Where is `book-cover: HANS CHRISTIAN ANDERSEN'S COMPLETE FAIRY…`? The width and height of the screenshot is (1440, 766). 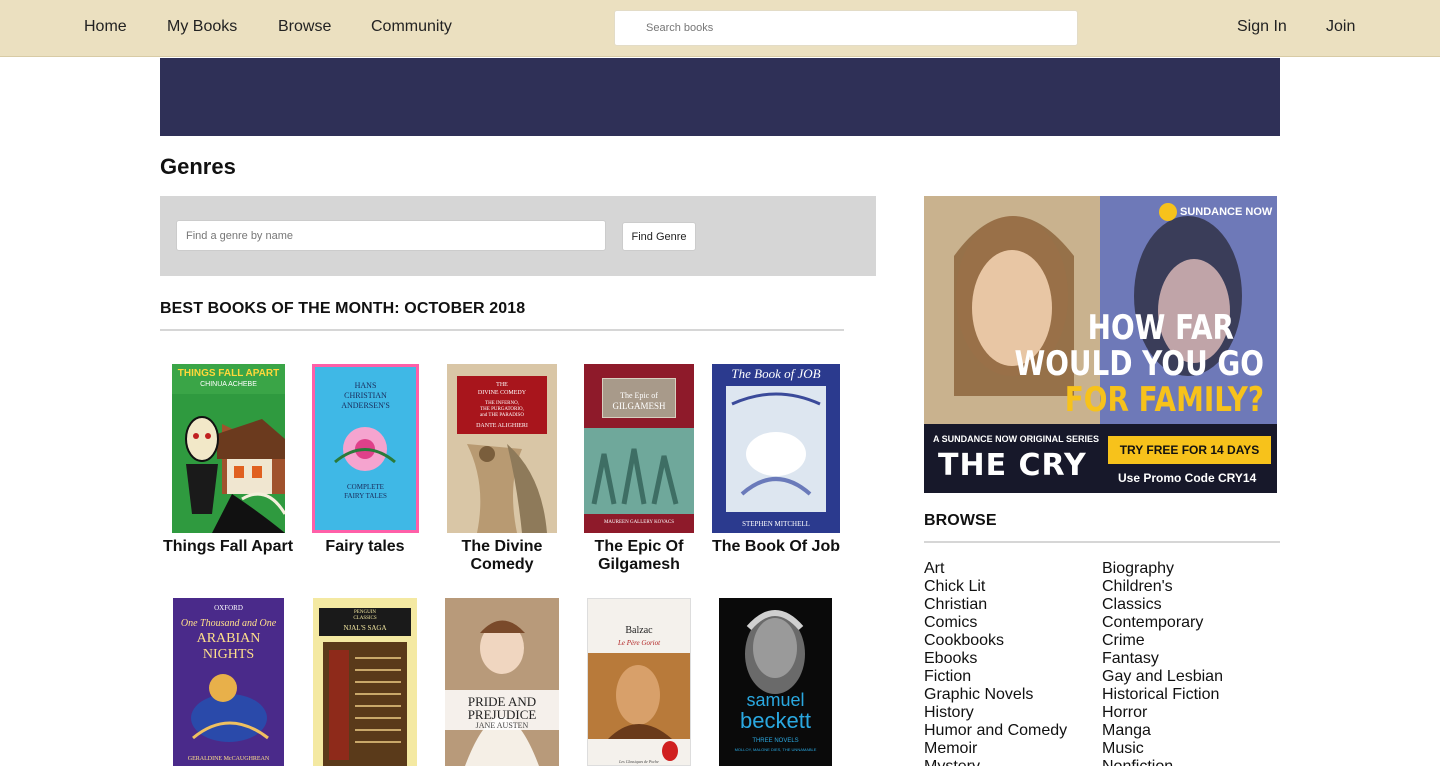 book-cover: HANS CHRISTIAN ANDERSEN'S COMPLETE FAIRY… is located at coordinates (365, 448).